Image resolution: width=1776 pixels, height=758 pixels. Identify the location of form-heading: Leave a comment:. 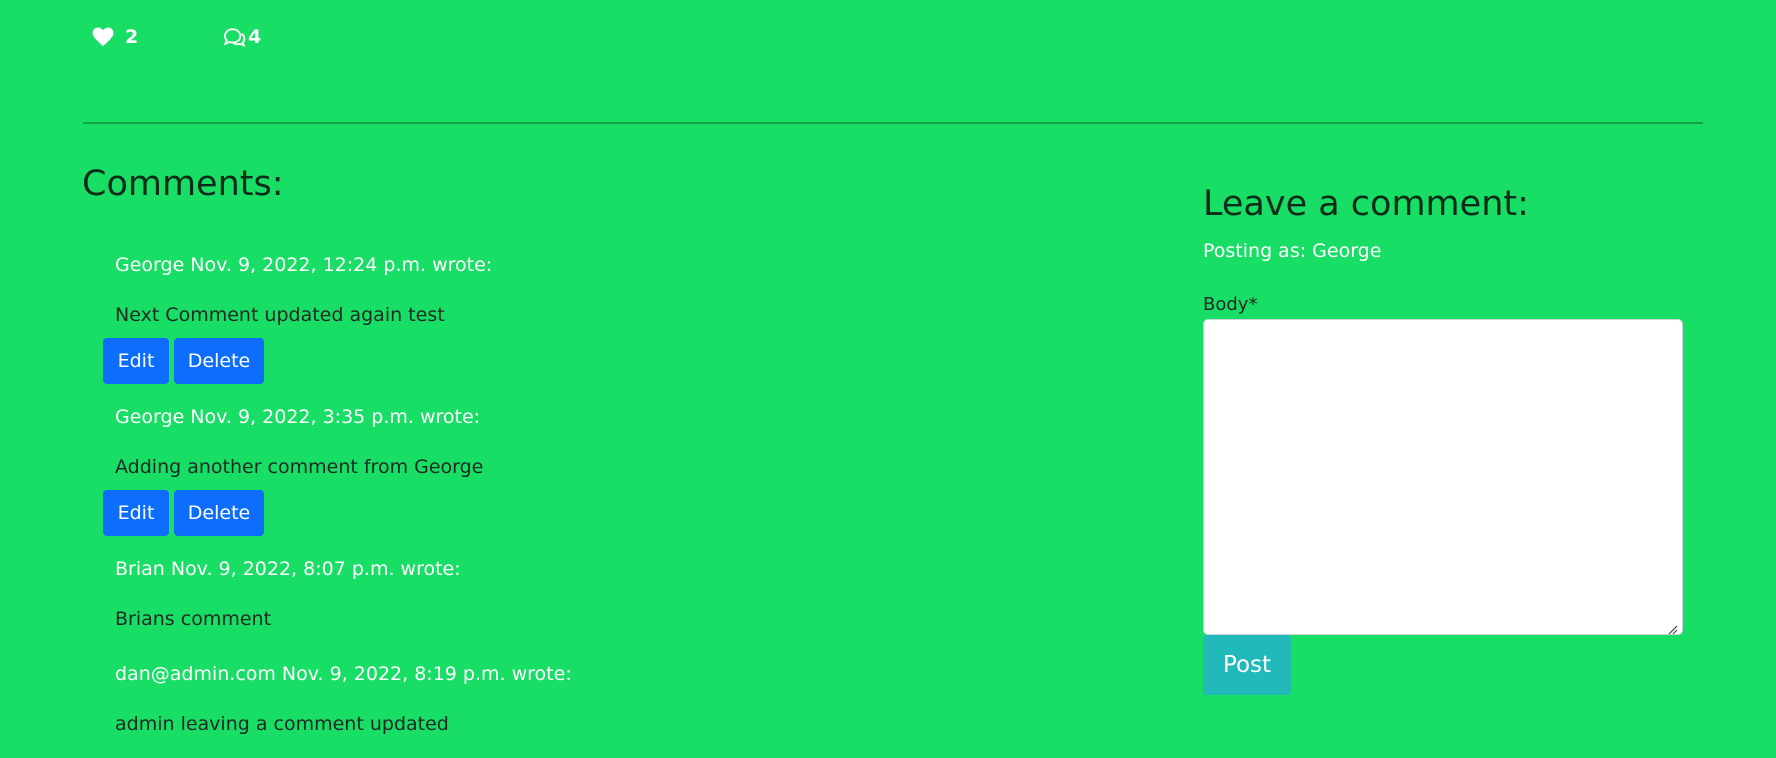
(1366, 204).